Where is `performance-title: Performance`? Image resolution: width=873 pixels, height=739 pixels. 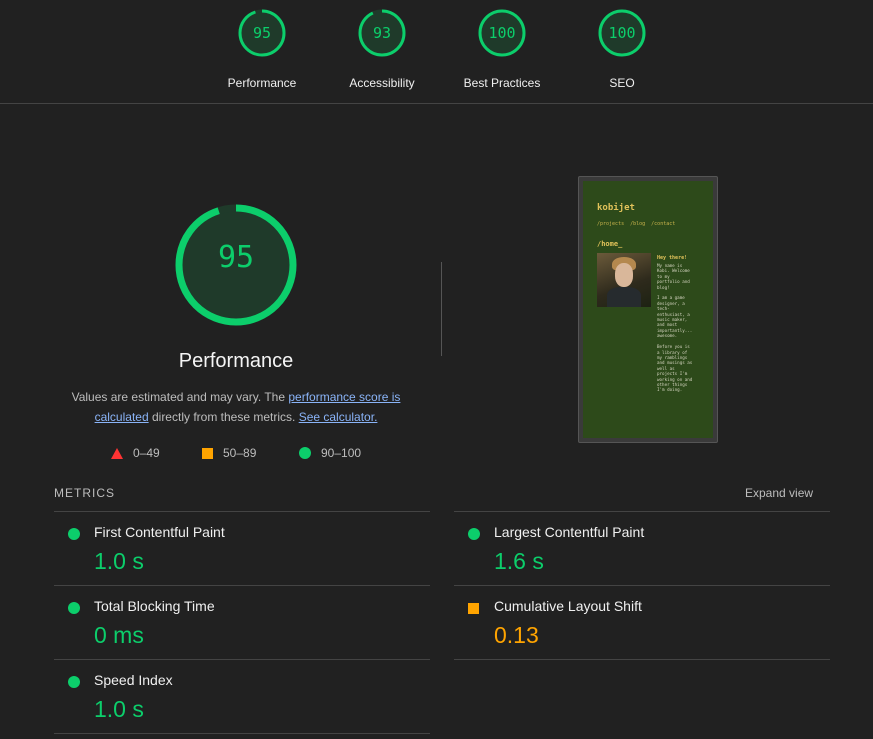 performance-title: Performance is located at coordinates (236, 361).